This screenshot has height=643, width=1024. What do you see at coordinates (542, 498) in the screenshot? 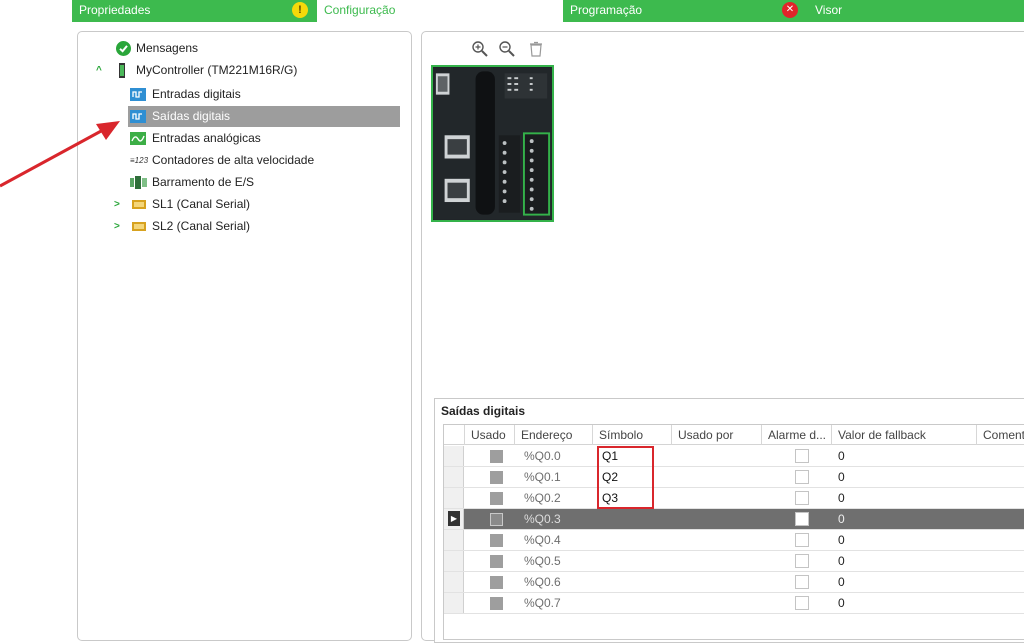
I see `address-cell: %Q0.2` at bounding box center [542, 498].